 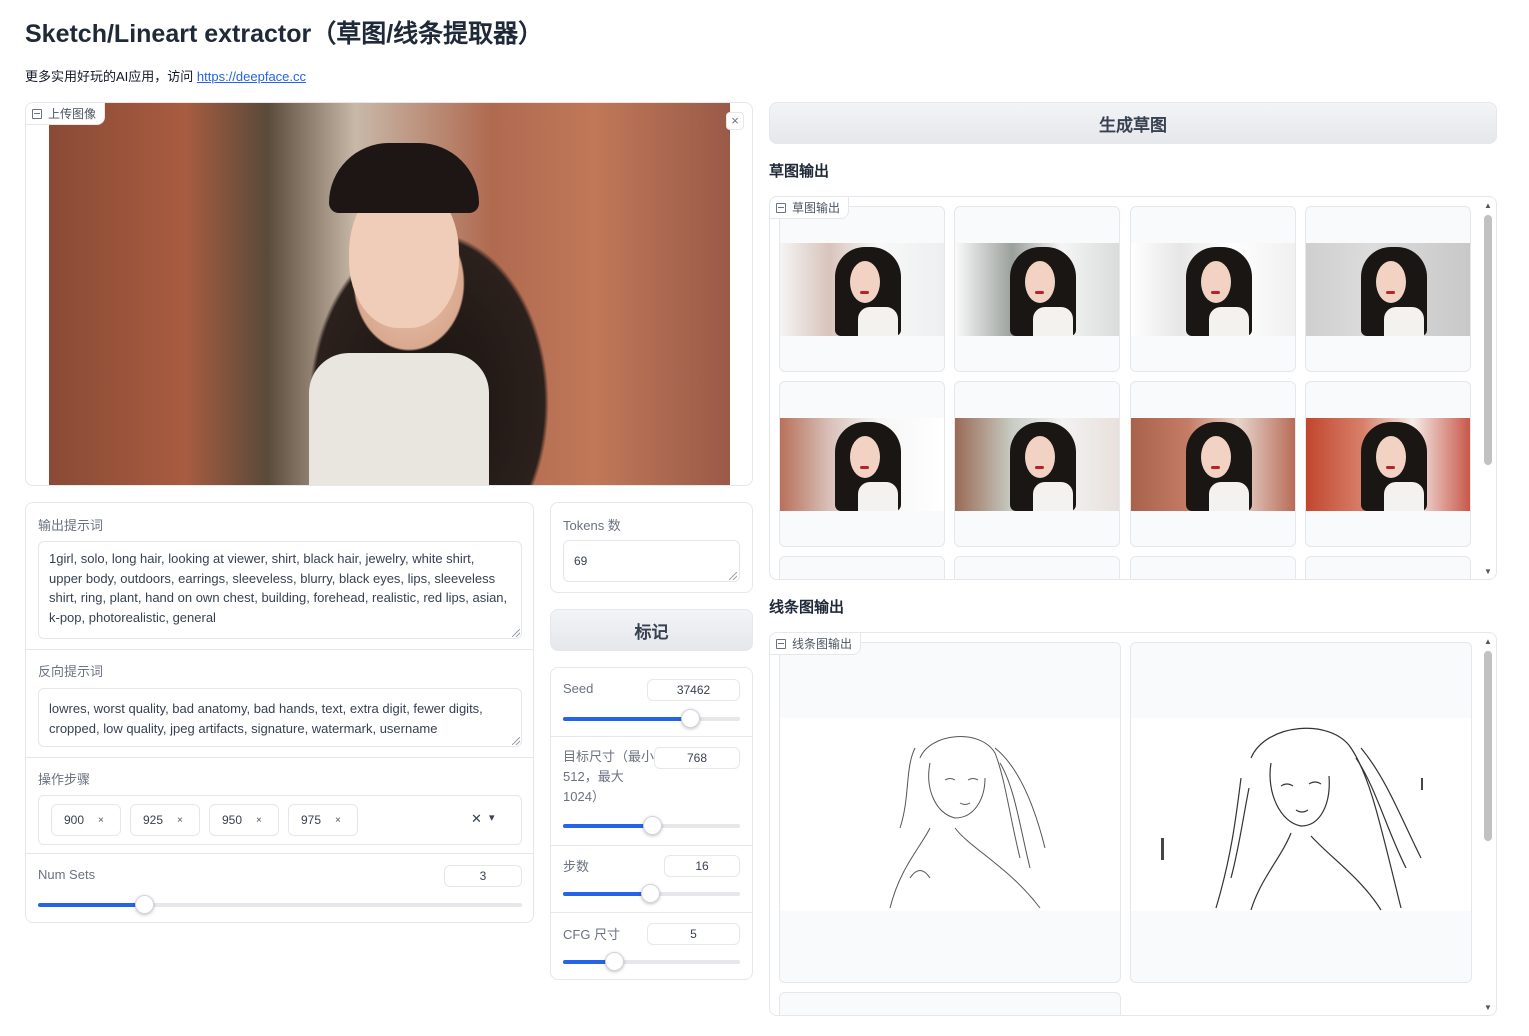 I want to click on chip-label: 925, so click(x=153, y=820).